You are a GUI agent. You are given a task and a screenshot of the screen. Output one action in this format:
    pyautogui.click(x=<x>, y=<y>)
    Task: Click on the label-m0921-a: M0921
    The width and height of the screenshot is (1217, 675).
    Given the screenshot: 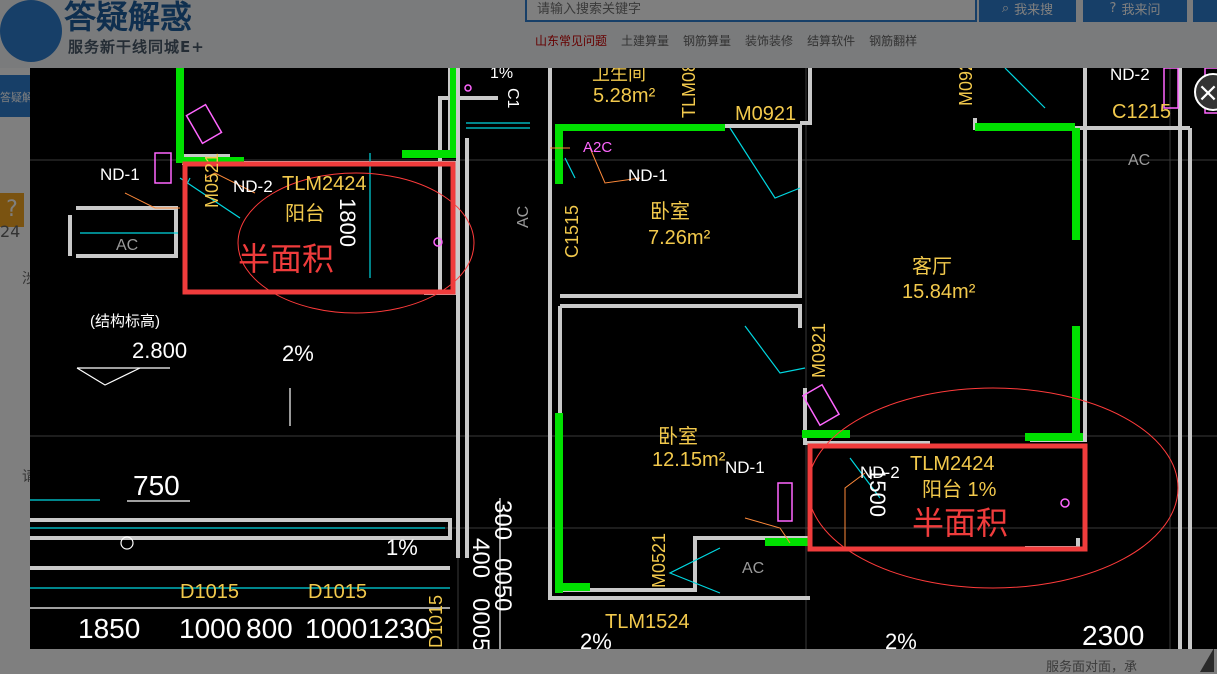 What is the action you would take?
    pyautogui.click(x=765, y=114)
    